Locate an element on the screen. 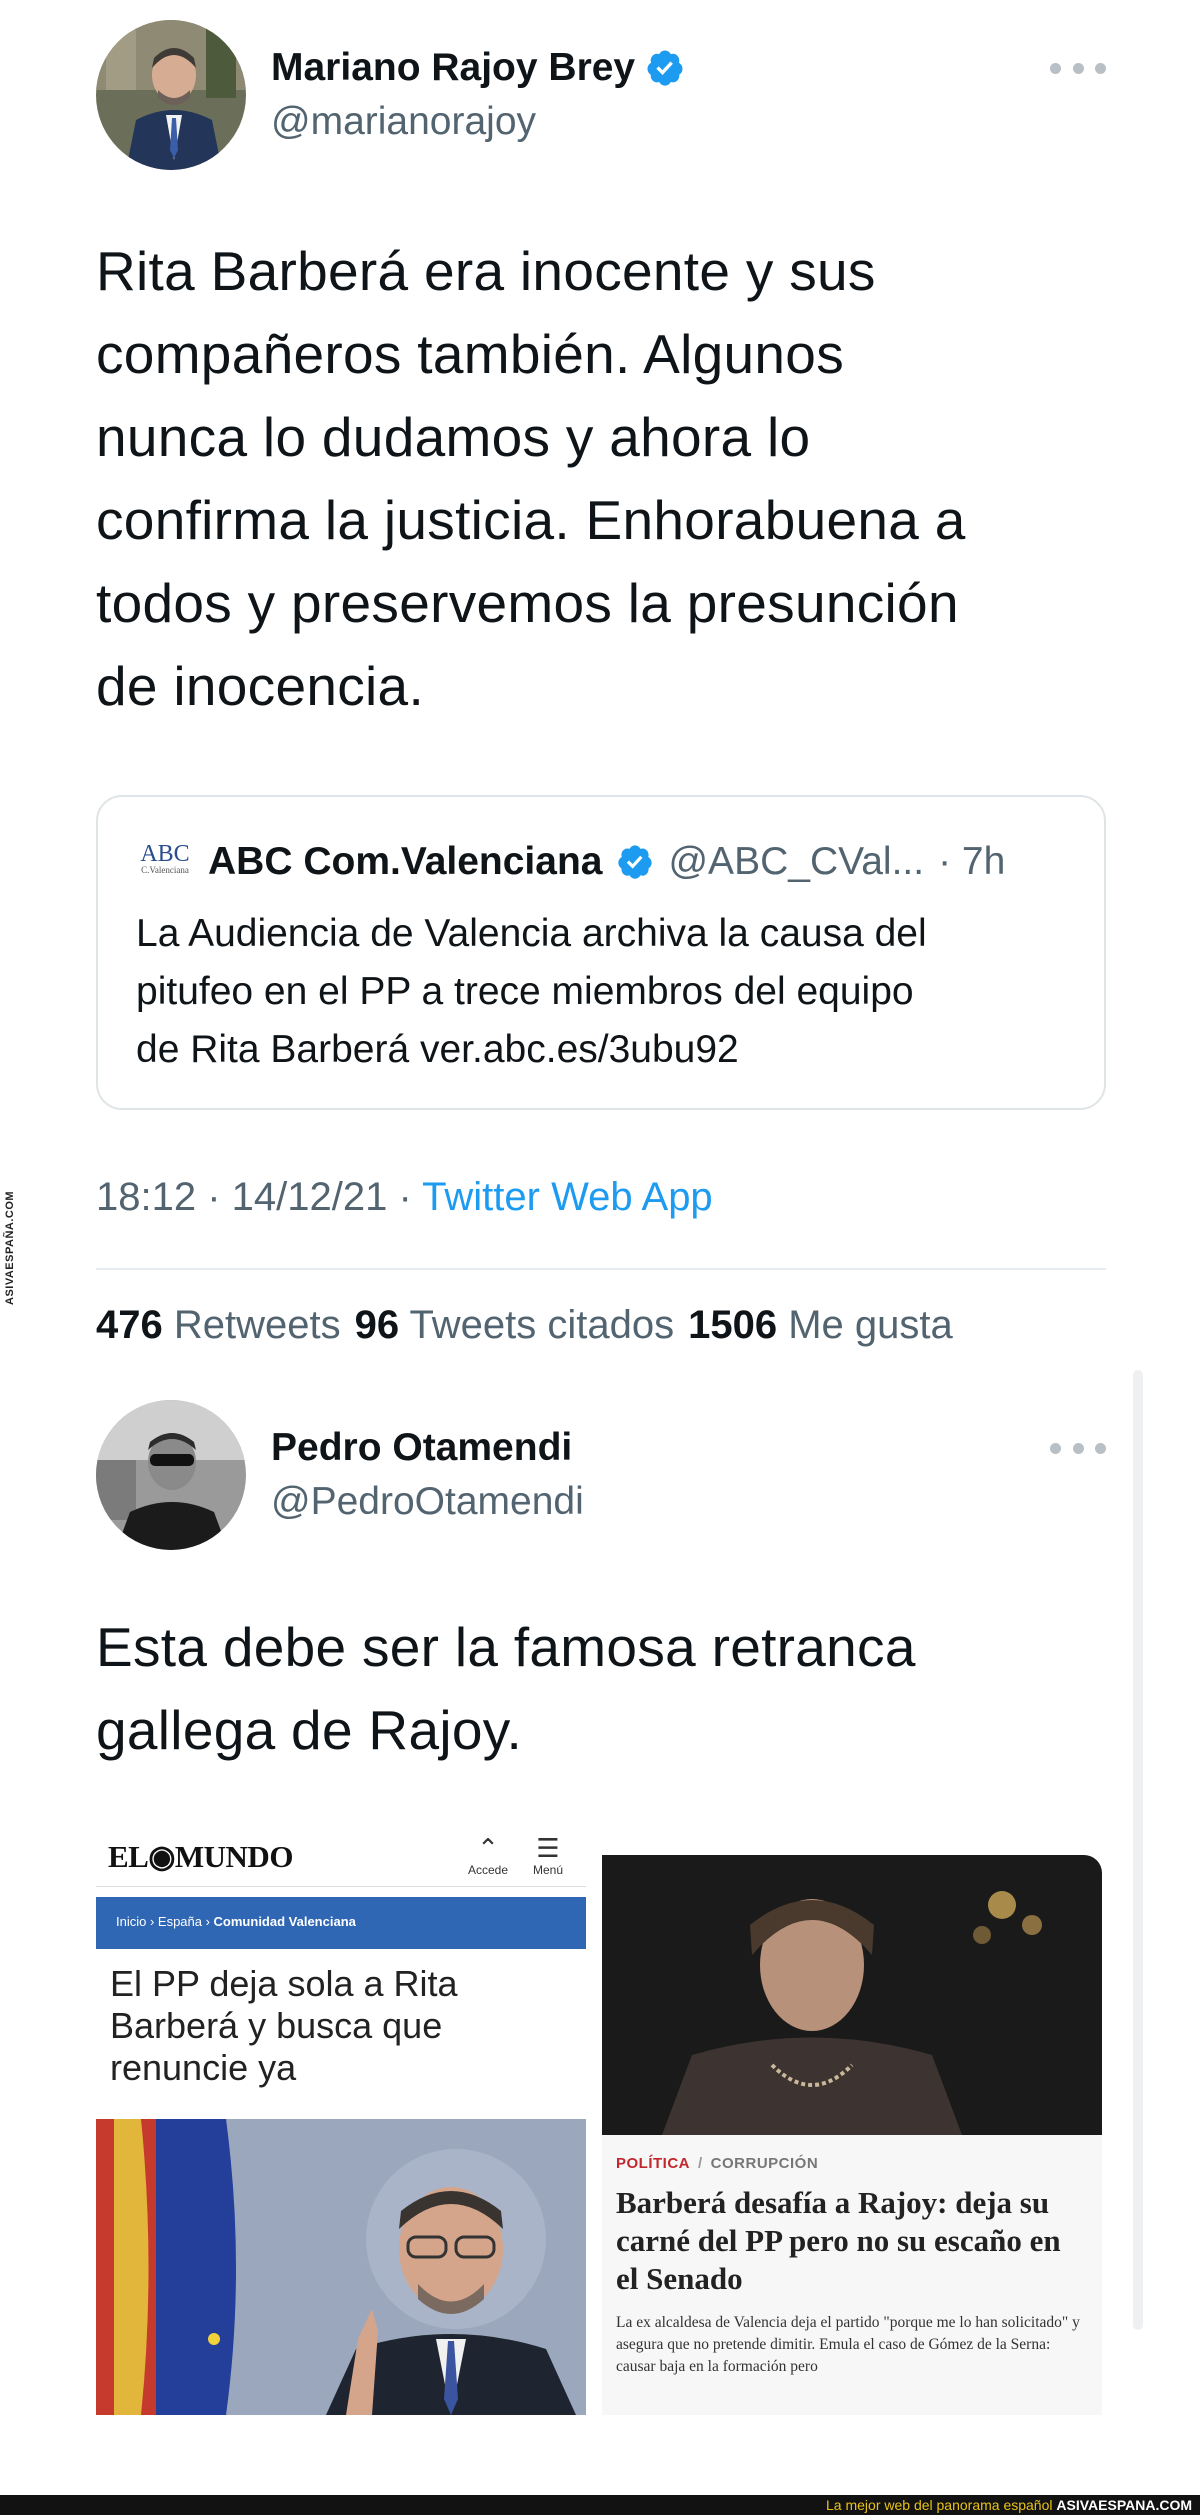 This screenshot has height=2515, width=1200. quoted-text-line: de Rita Barberá ver.abc.es/3ubu92 is located at coordinates (437, 1049).